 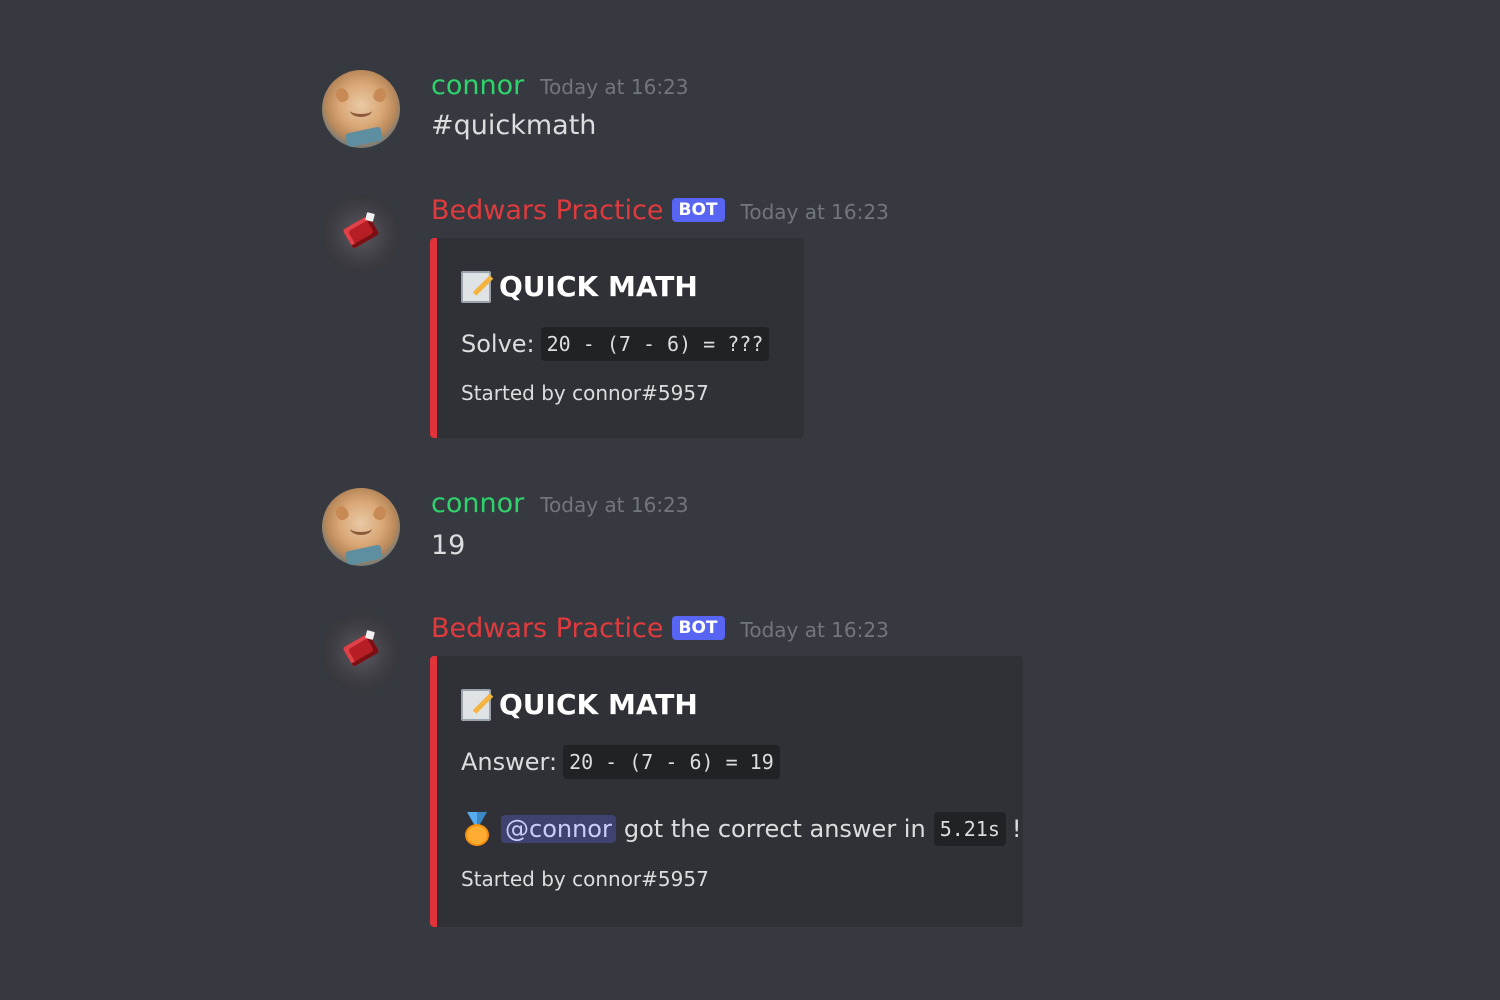 What do you see at coordinates (514, 125) in the screenshot?
I see `message-content: #quickmath` at bounding box center [514, 125].